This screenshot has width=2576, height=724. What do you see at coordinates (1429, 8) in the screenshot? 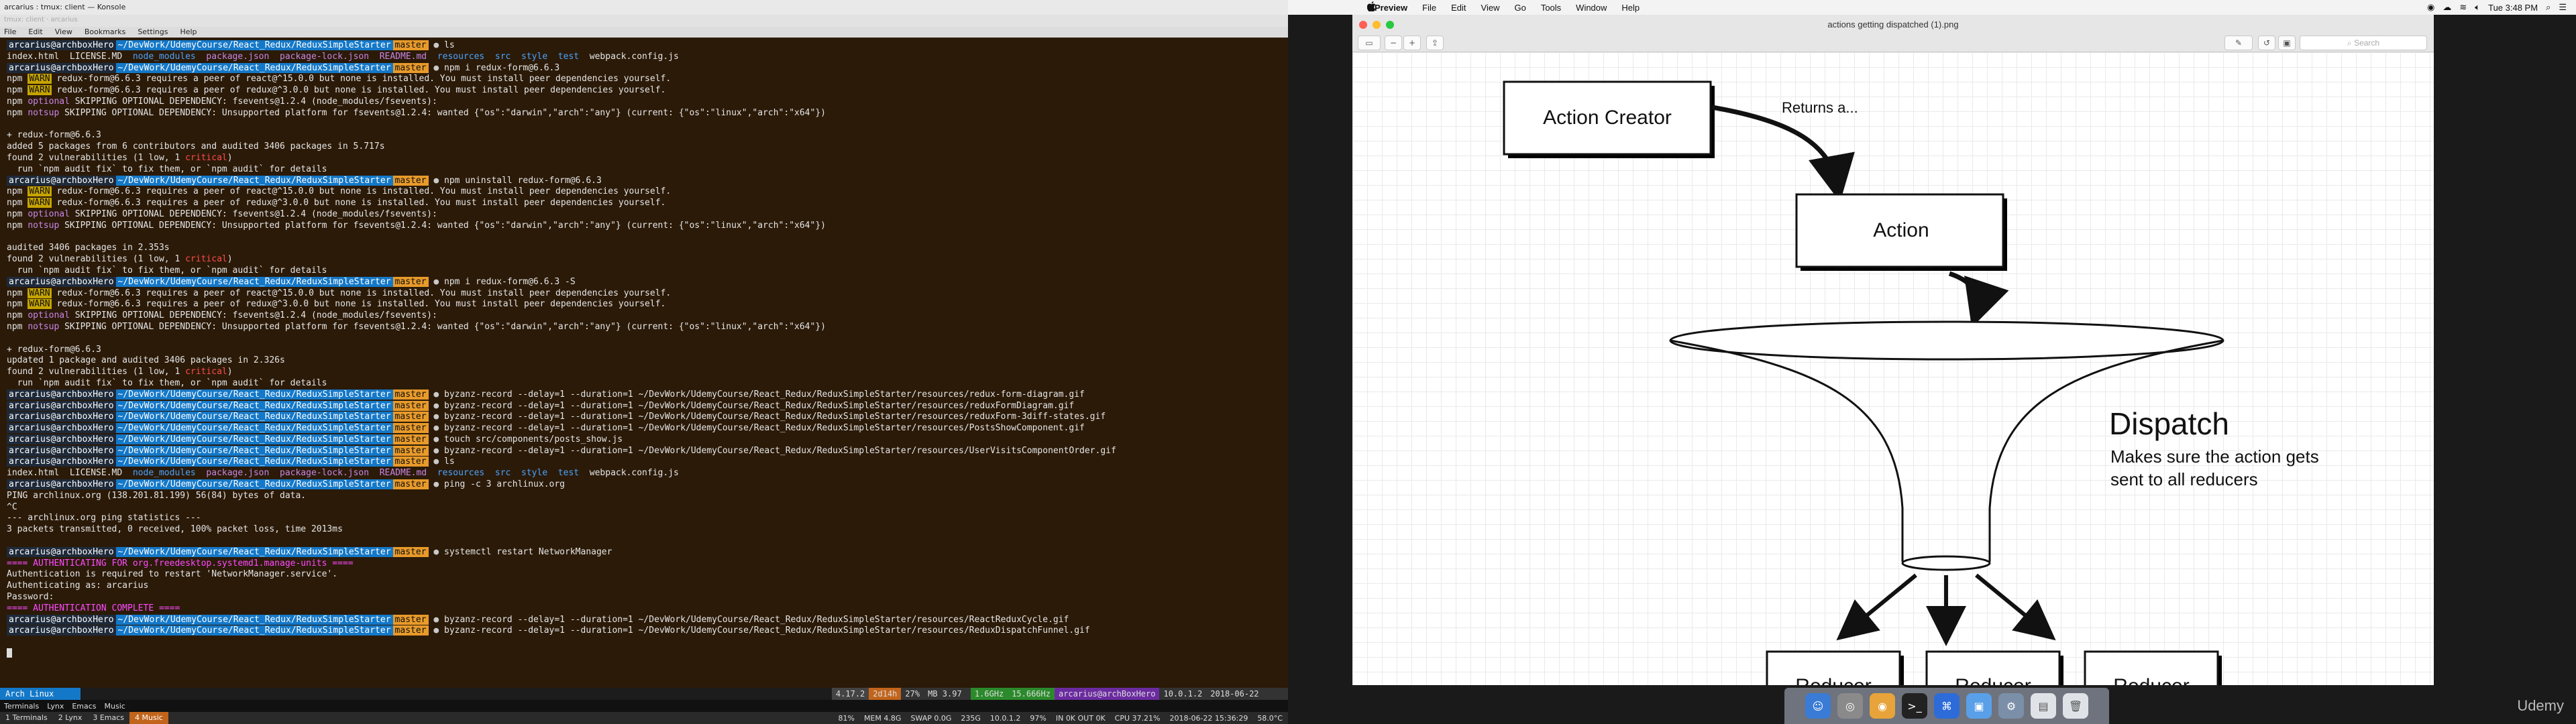
I see `mac-menu-file: File` at bounding box center [1429, 8].